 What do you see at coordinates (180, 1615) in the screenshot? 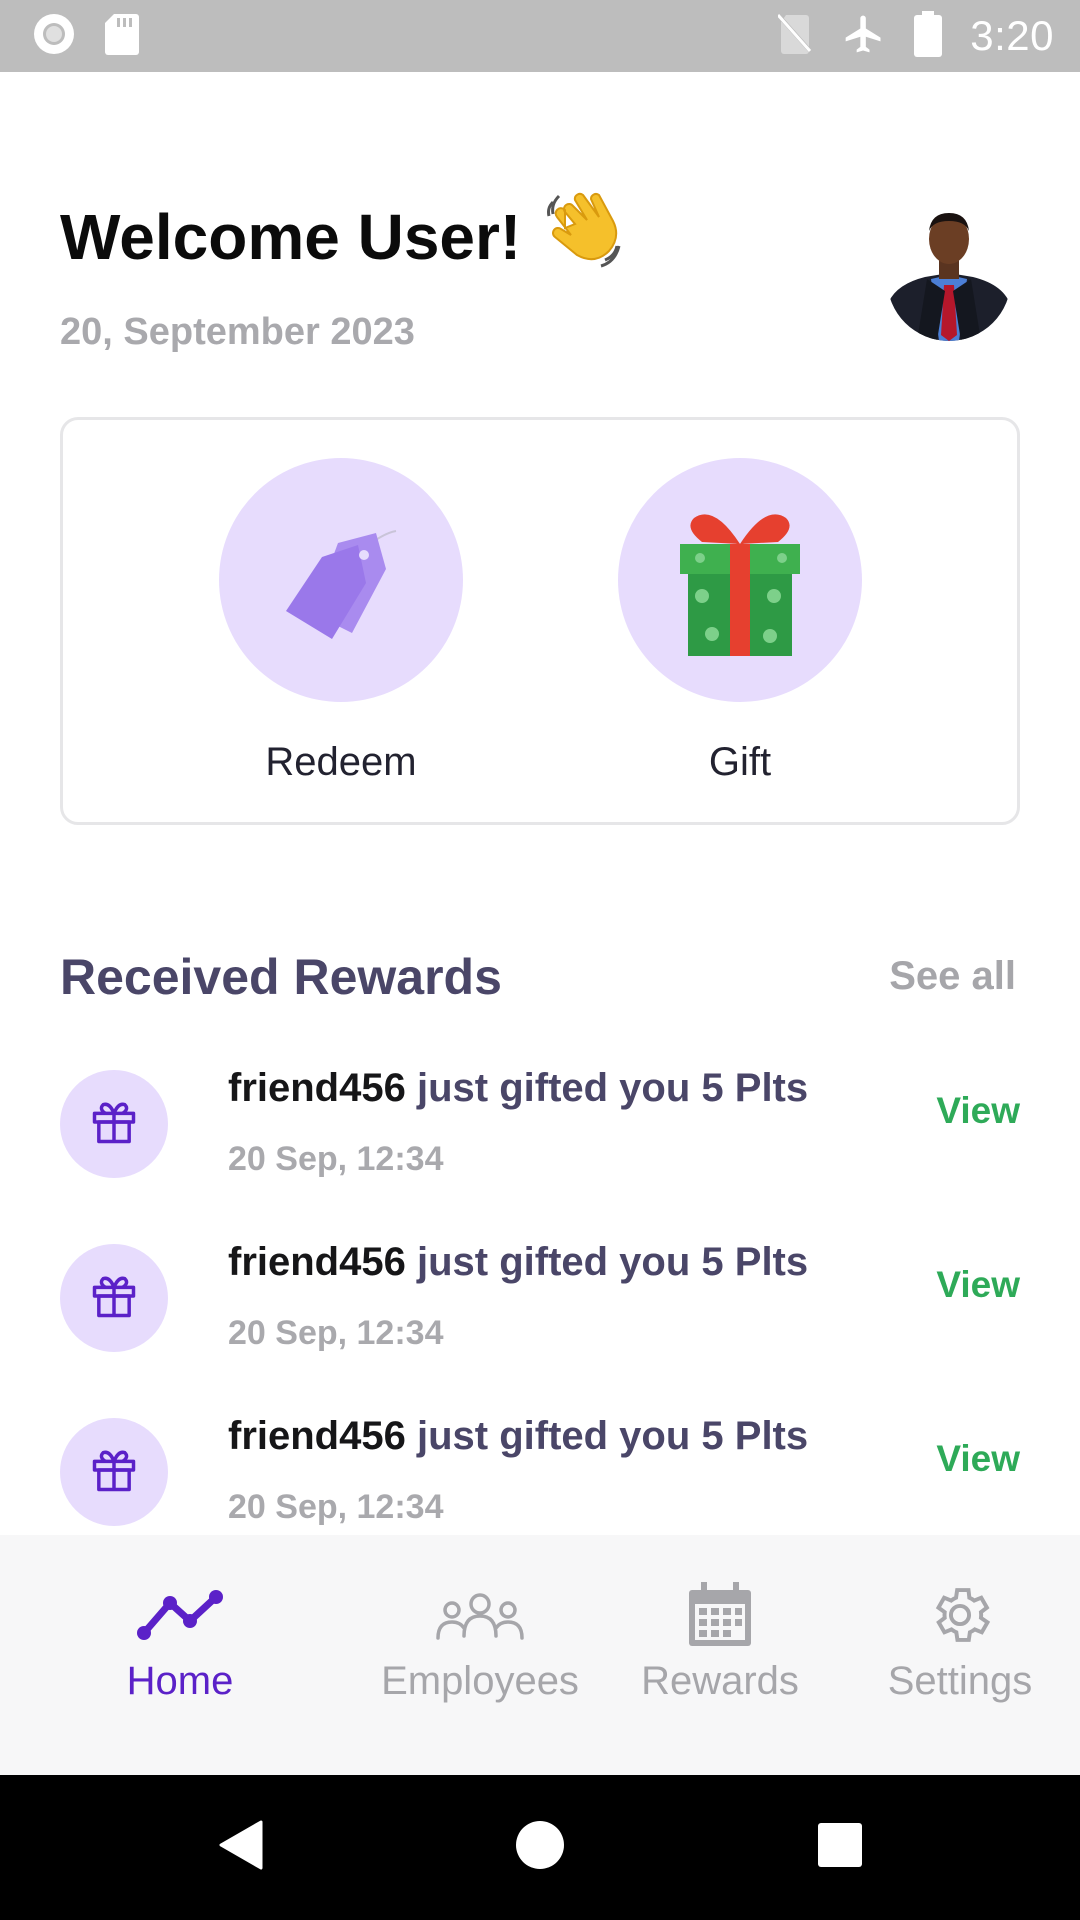
I see `trend-line-icon` at bounding box center [180, 1615].